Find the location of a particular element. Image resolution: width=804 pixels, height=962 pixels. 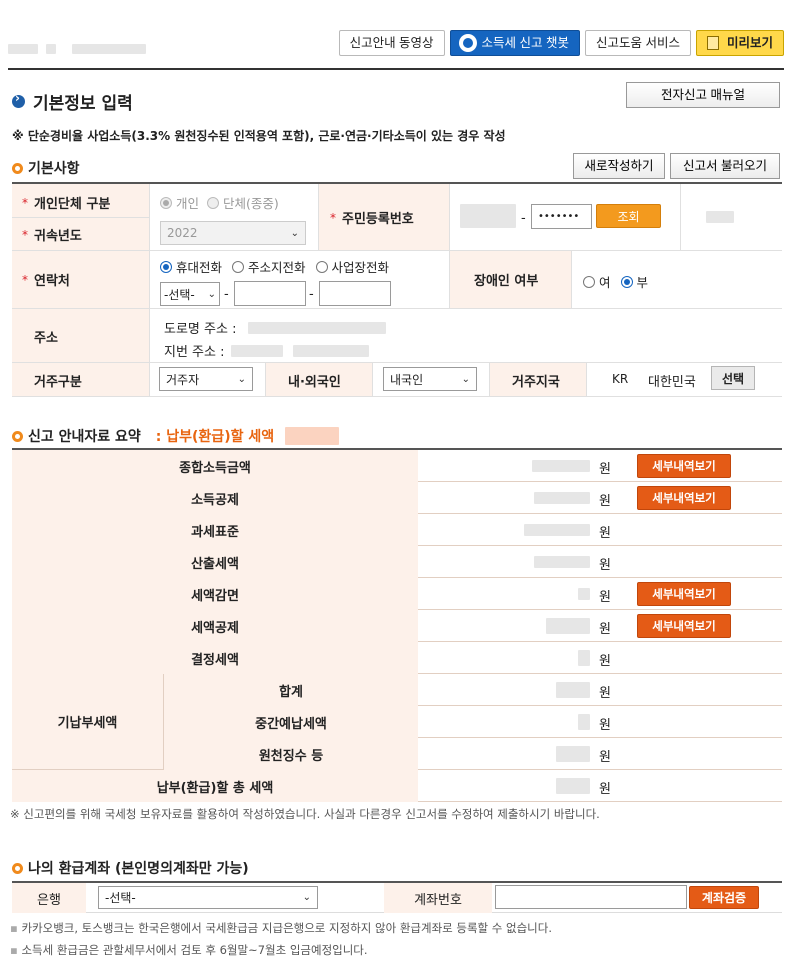

e-filing-manual-button: 전자신고 매뉴얼 is located at coordinates (703, 95).